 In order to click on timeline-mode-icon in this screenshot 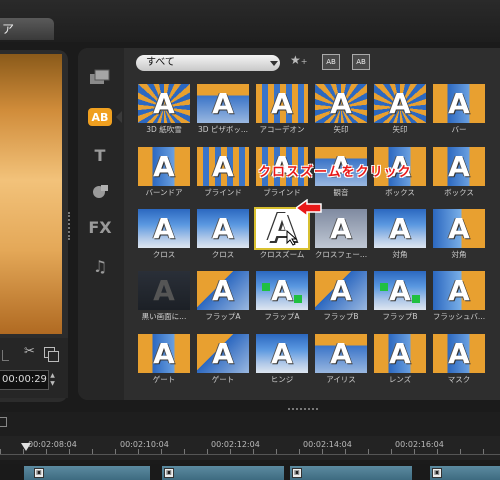, I will do `click(3, 422)`.